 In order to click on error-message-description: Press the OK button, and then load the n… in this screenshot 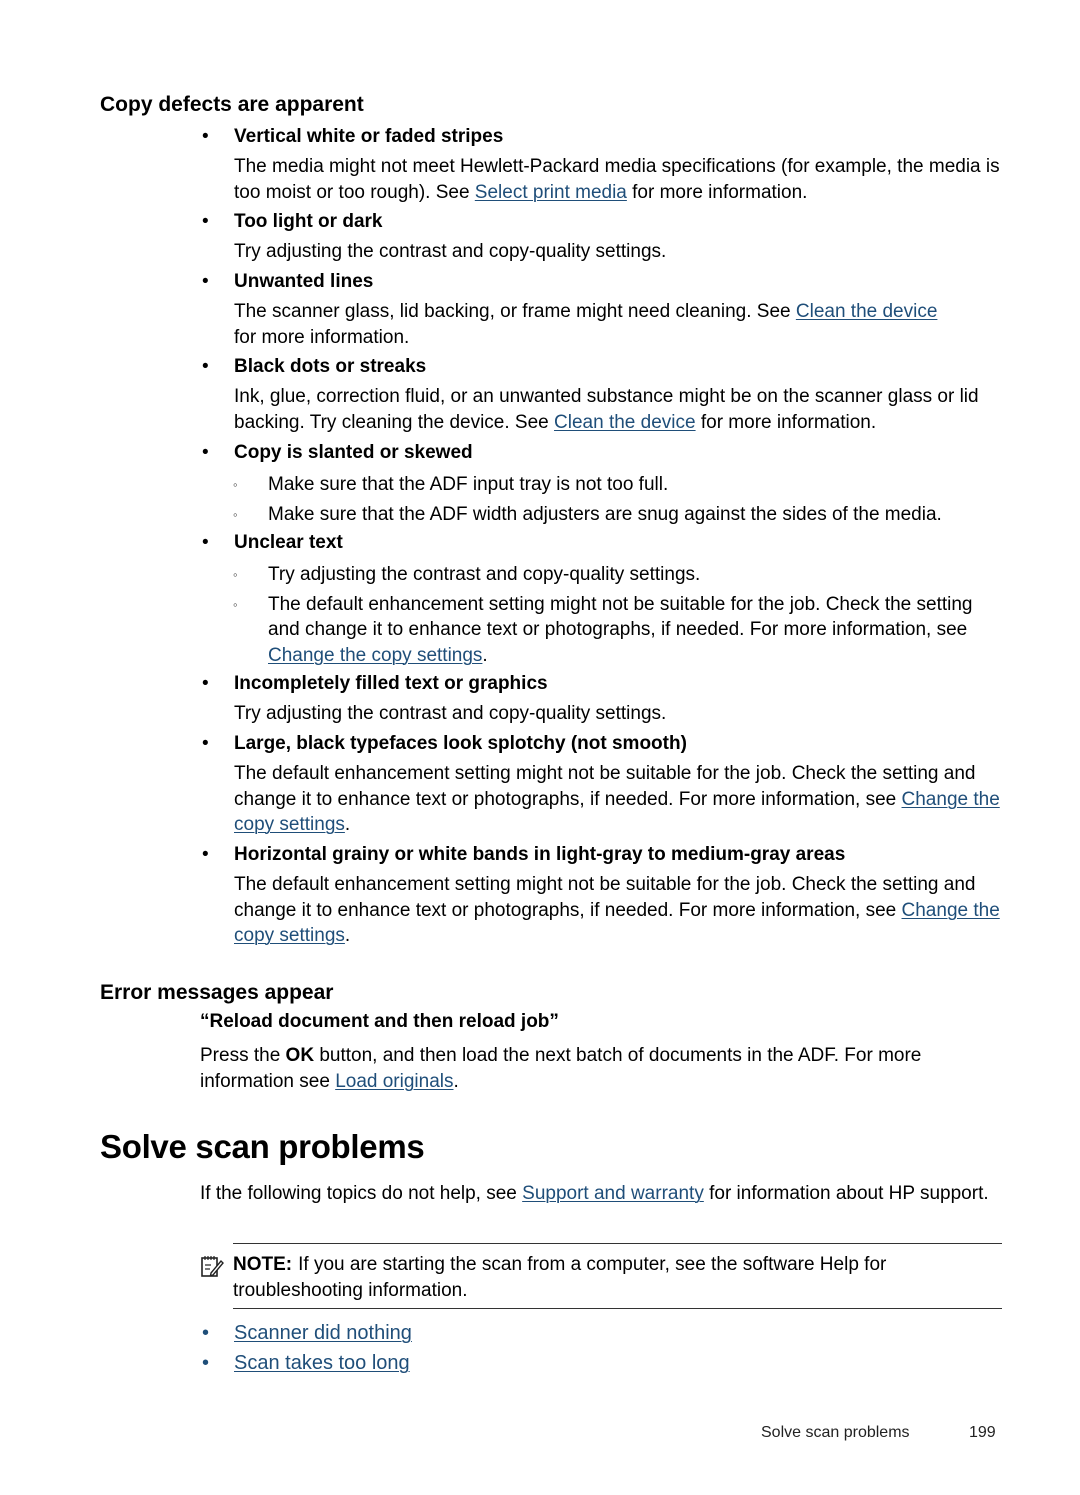, I will do `click(561, 1068)`.